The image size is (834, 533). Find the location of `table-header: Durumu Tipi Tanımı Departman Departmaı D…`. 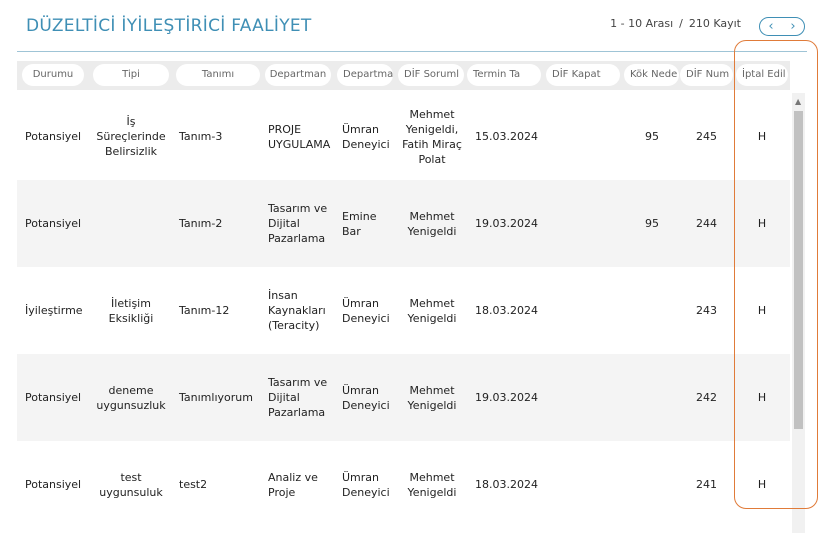

table-header: Durumu Tipi Tanımı Departman Departmaı D… is located at coordinates (403, 75).